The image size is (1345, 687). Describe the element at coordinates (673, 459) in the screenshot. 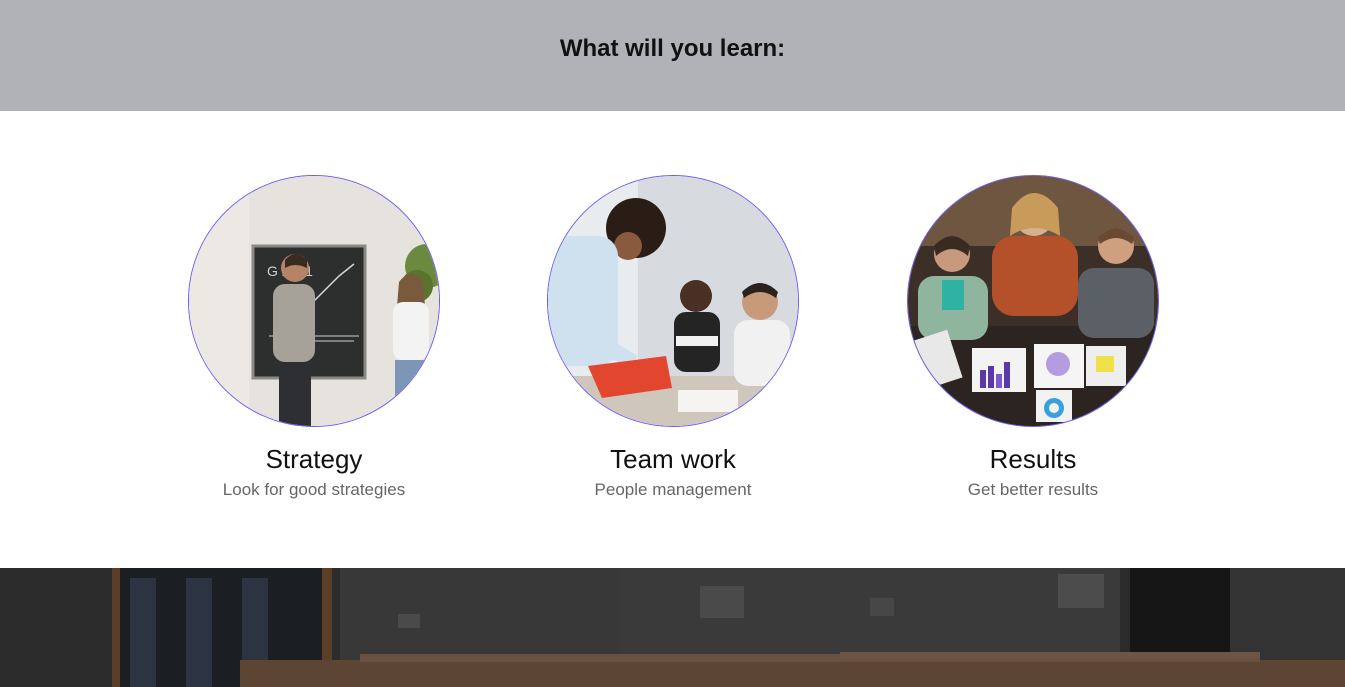

I see `card-title-team-work: Team work` at that location.